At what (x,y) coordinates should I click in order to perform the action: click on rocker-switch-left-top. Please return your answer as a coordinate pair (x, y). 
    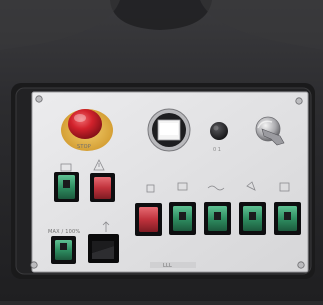
    Looking at the image, I should click on (66, 187).